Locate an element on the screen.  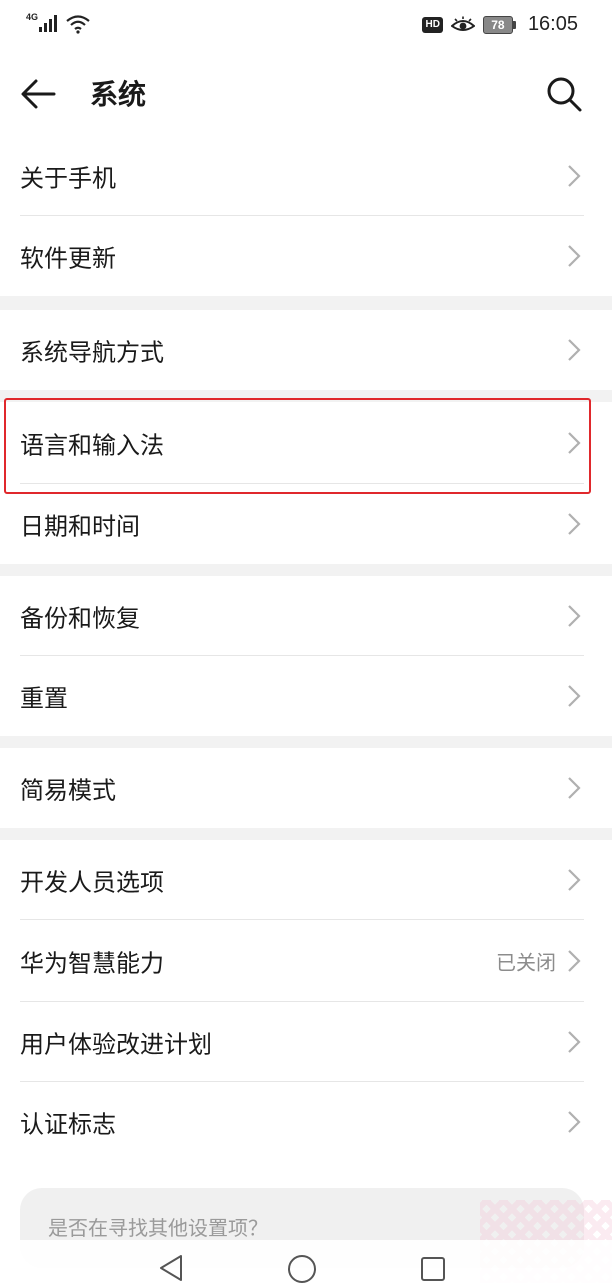
settings-item-developer-options: 开发人员选项 is located at coordinates (306, 880).